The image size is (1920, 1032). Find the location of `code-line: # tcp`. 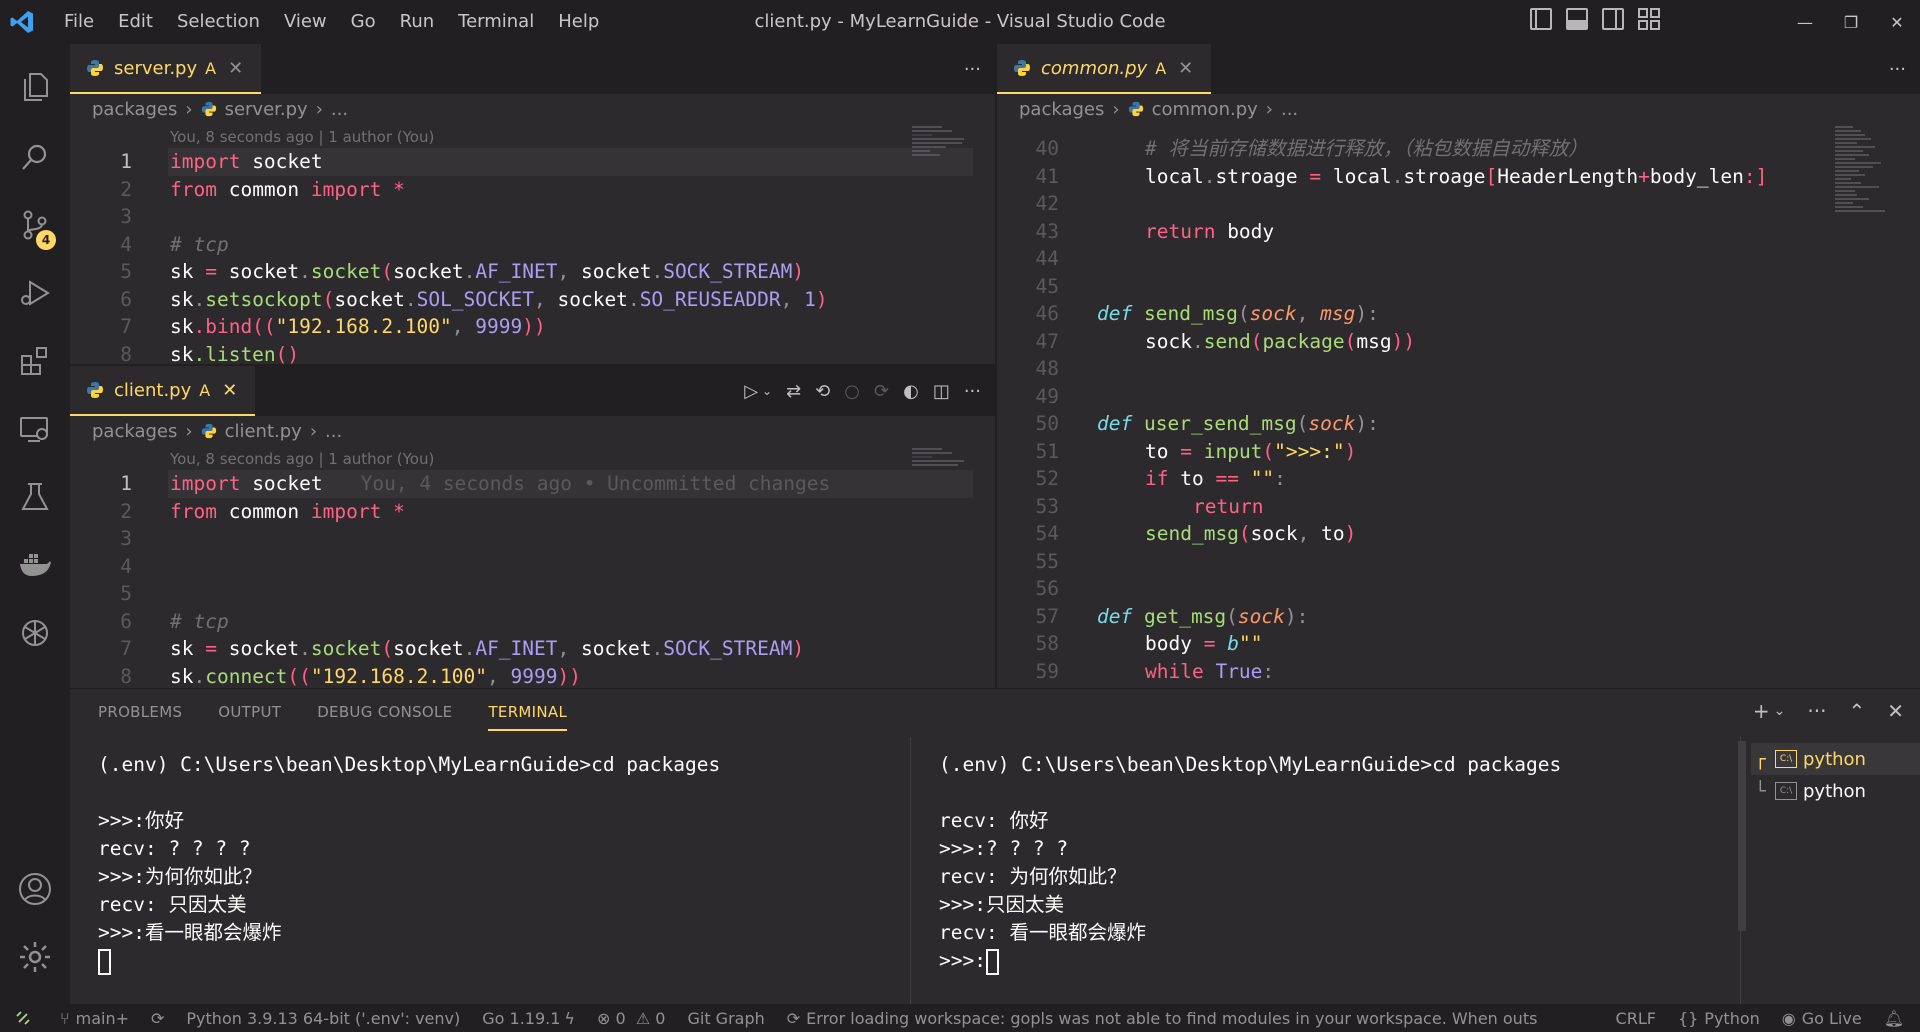

code-line: # tcp is located at coordinates (199, 244).